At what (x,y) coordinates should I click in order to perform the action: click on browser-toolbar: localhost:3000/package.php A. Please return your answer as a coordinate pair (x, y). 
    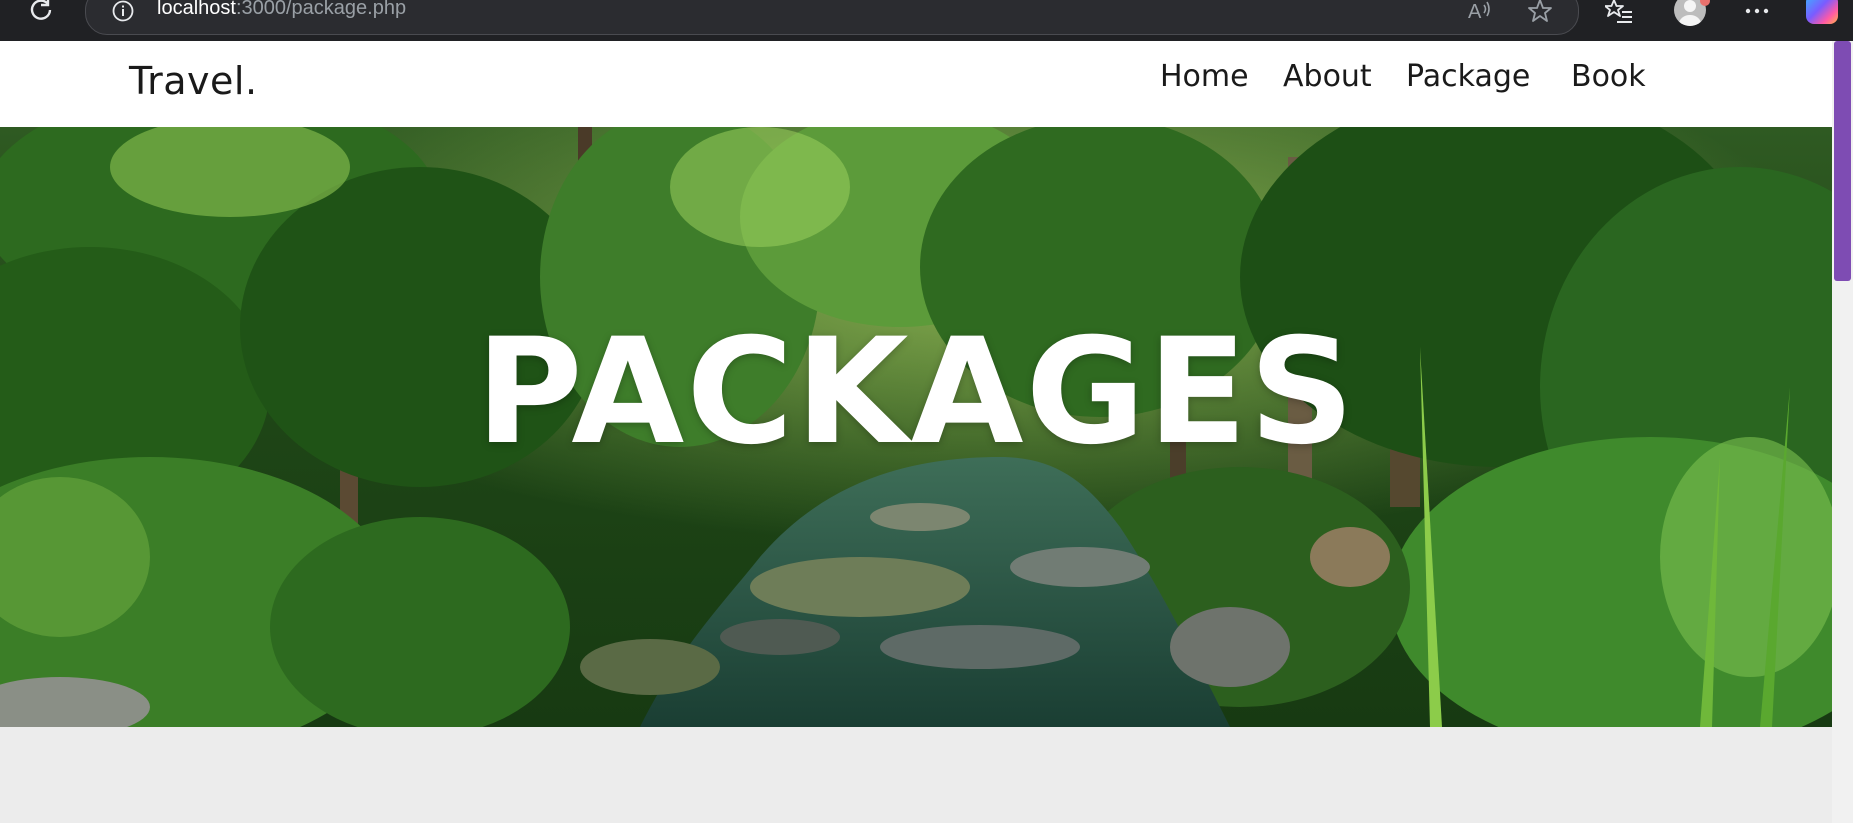
    Looking at the image, I should click on (926, 20).